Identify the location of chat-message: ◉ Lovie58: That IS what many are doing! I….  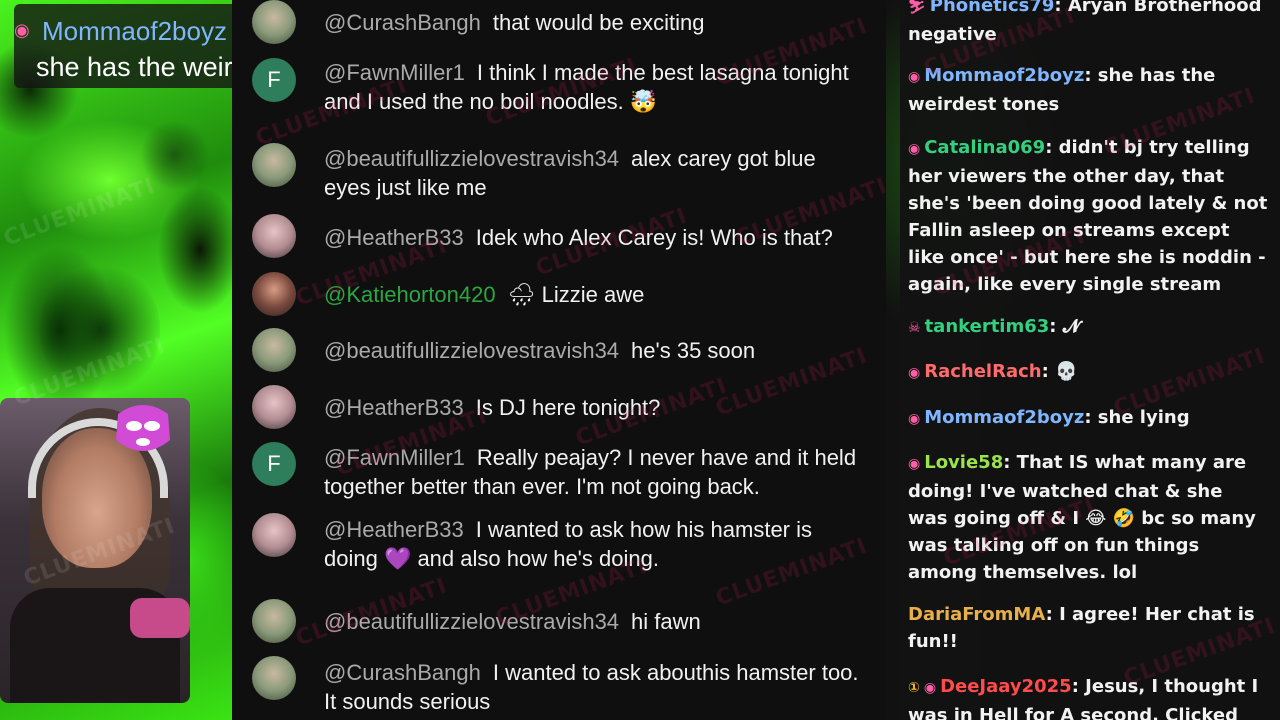
(1088, 517).